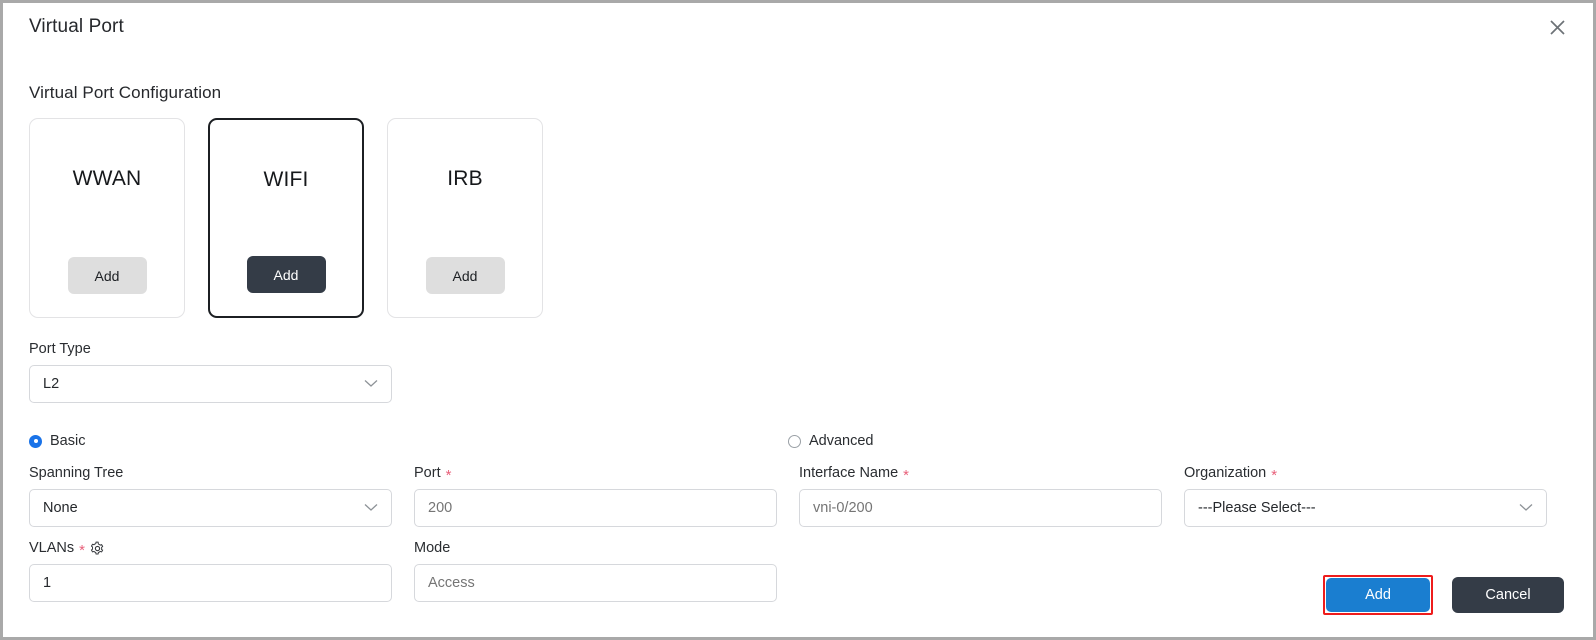  I want to click on vlans-input: 1, so click(210, 583).